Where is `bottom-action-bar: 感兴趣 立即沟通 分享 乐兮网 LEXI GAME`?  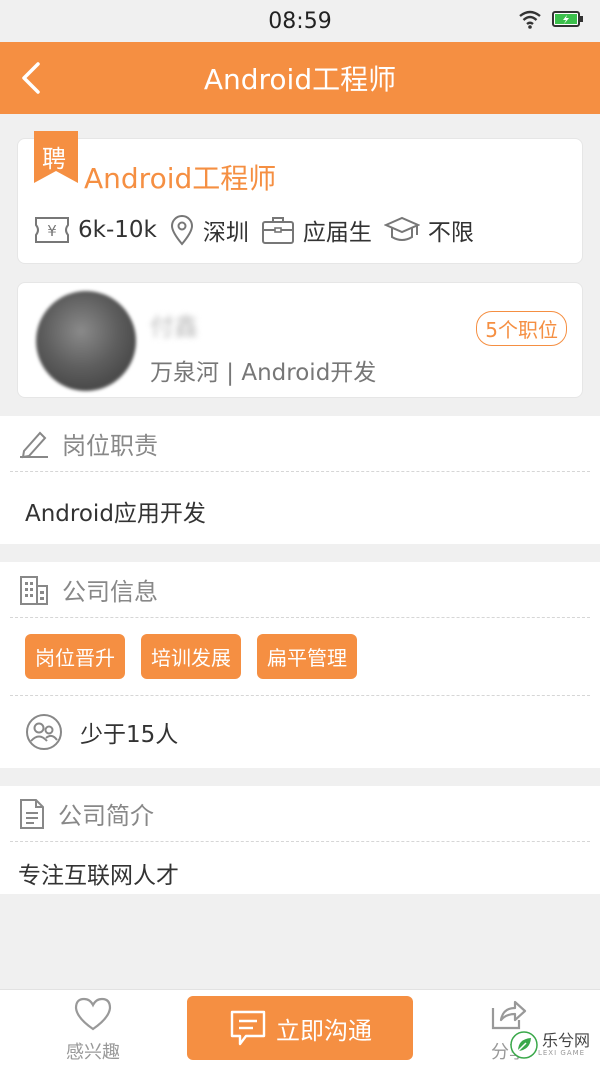 bottom-action-bar: 感兴趣 立即沟通 分享 乐兮网 LEXI GAME is located at coordinates (300, 1028).